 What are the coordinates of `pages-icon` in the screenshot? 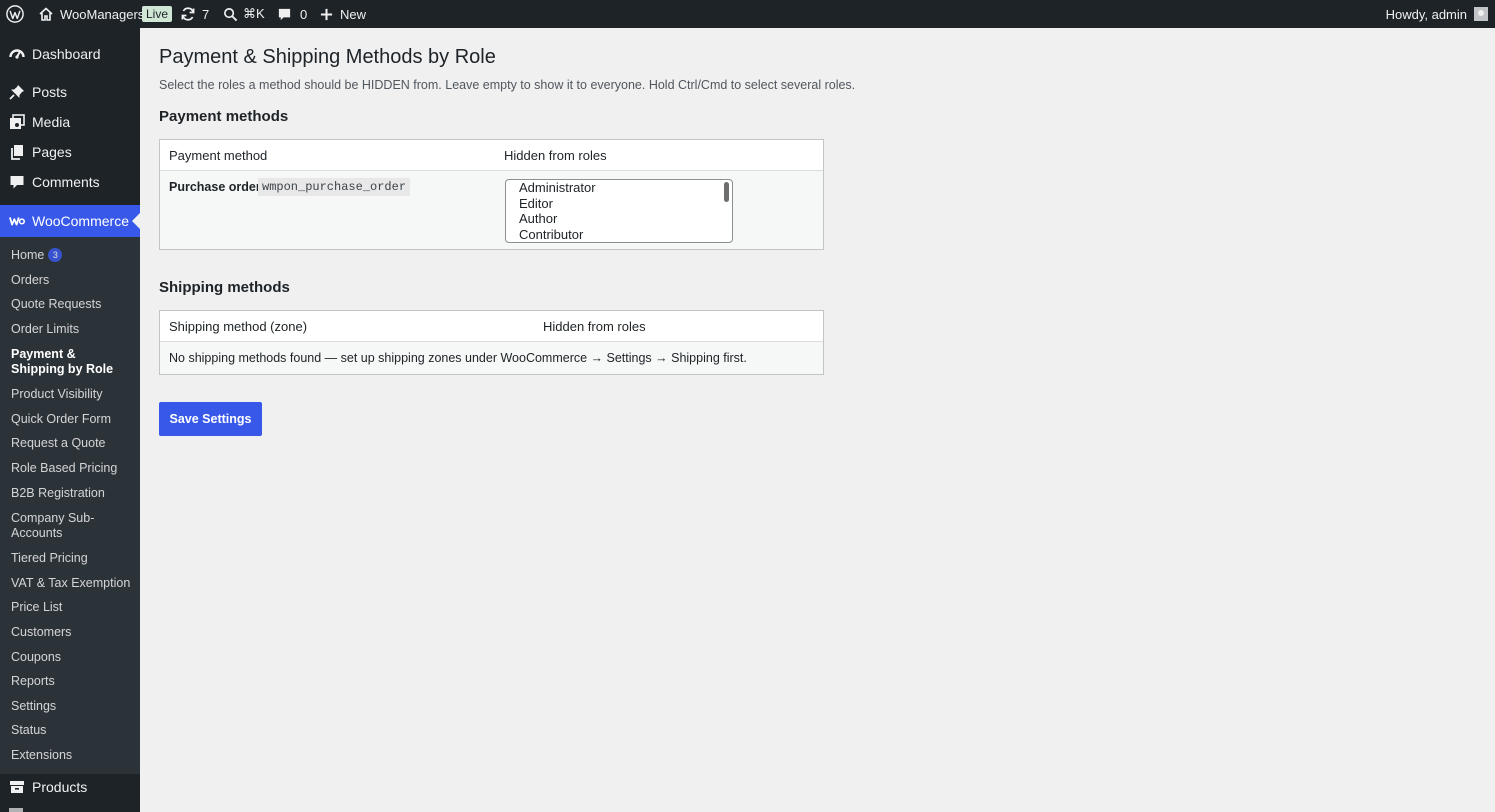 It's located at (17, 152).